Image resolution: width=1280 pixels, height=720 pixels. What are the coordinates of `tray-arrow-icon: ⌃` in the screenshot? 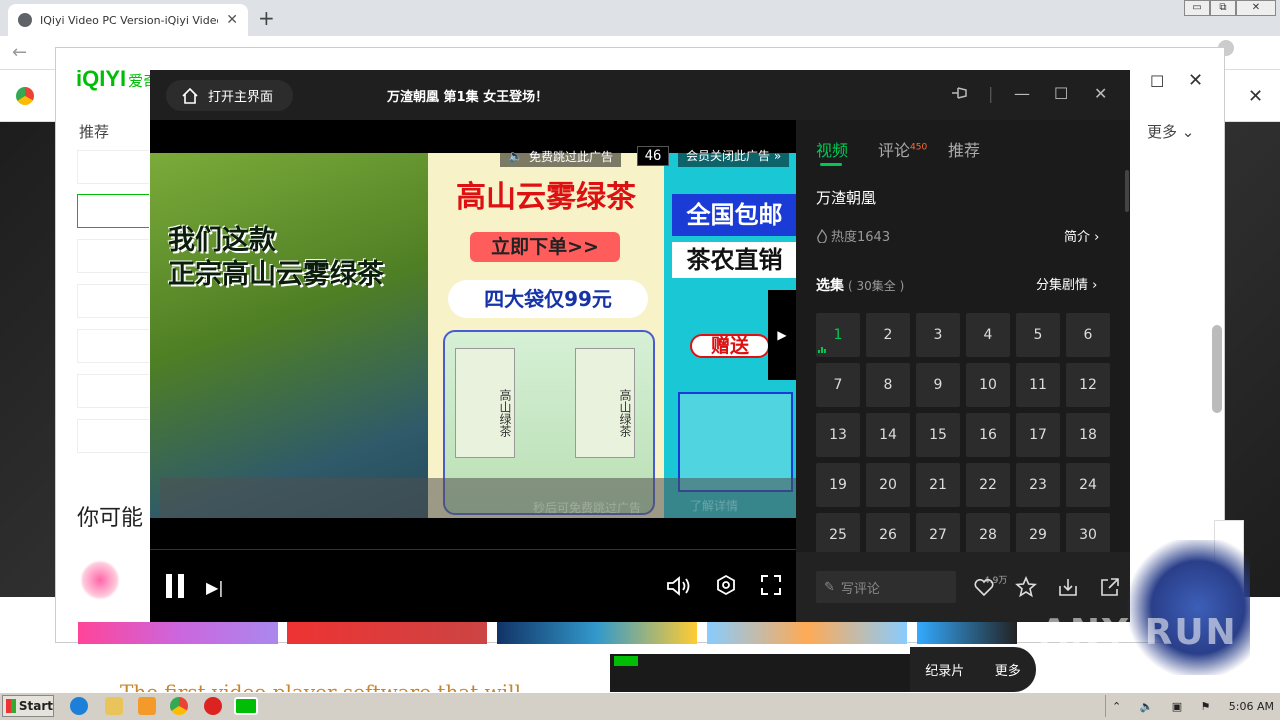 It's located at (1116, 706).